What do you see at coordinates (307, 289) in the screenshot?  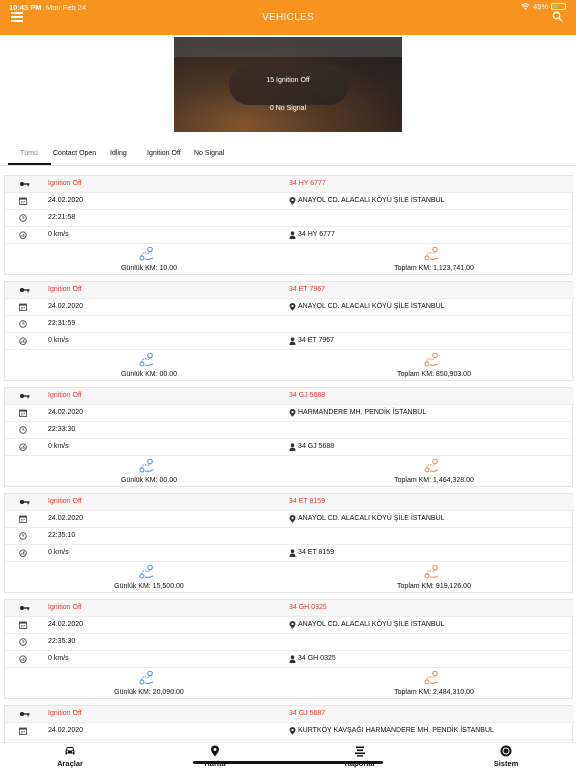 I see `vehicle-plate: 34 ET 7967` at bounding box center [307, 289].